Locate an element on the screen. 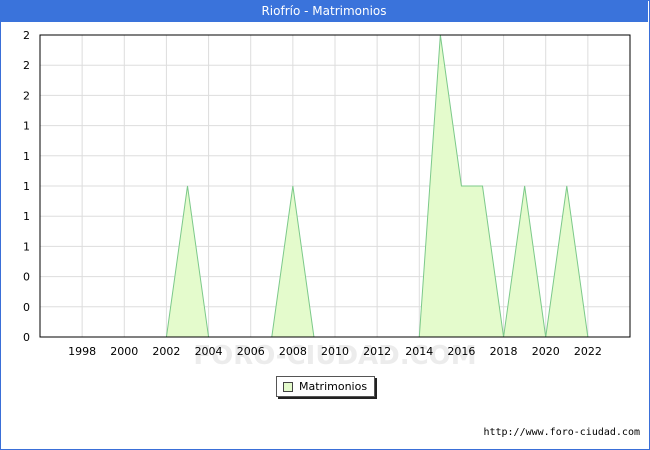 This screenshot has height=450, width=650. legend: Matrimonios is located at coordinates (326, 386).